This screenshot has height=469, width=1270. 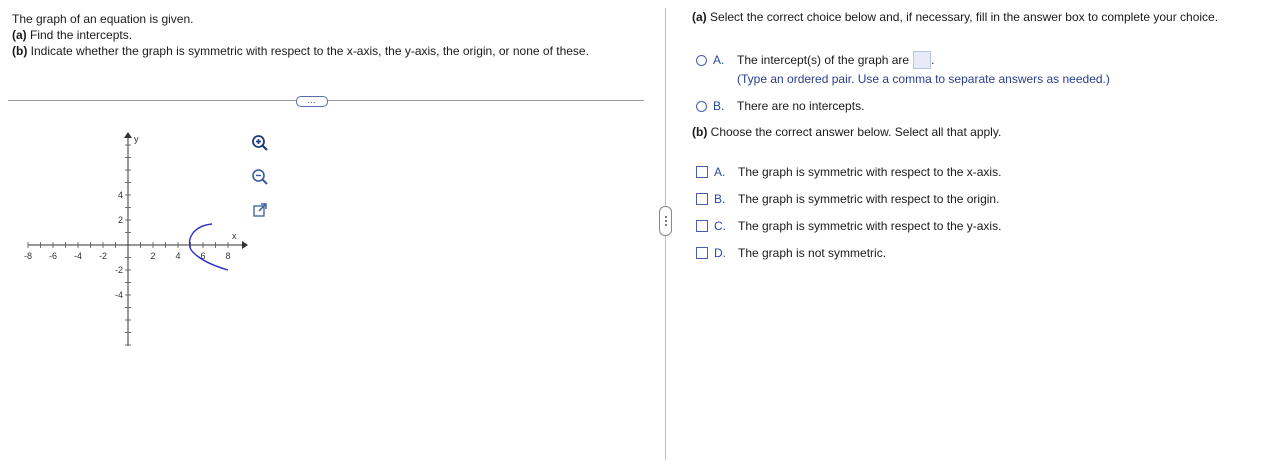 What do you see at coordinates (28, 256) in the screenshot?
I see `x-tick-label: -8` at bounding box center [28, 256].